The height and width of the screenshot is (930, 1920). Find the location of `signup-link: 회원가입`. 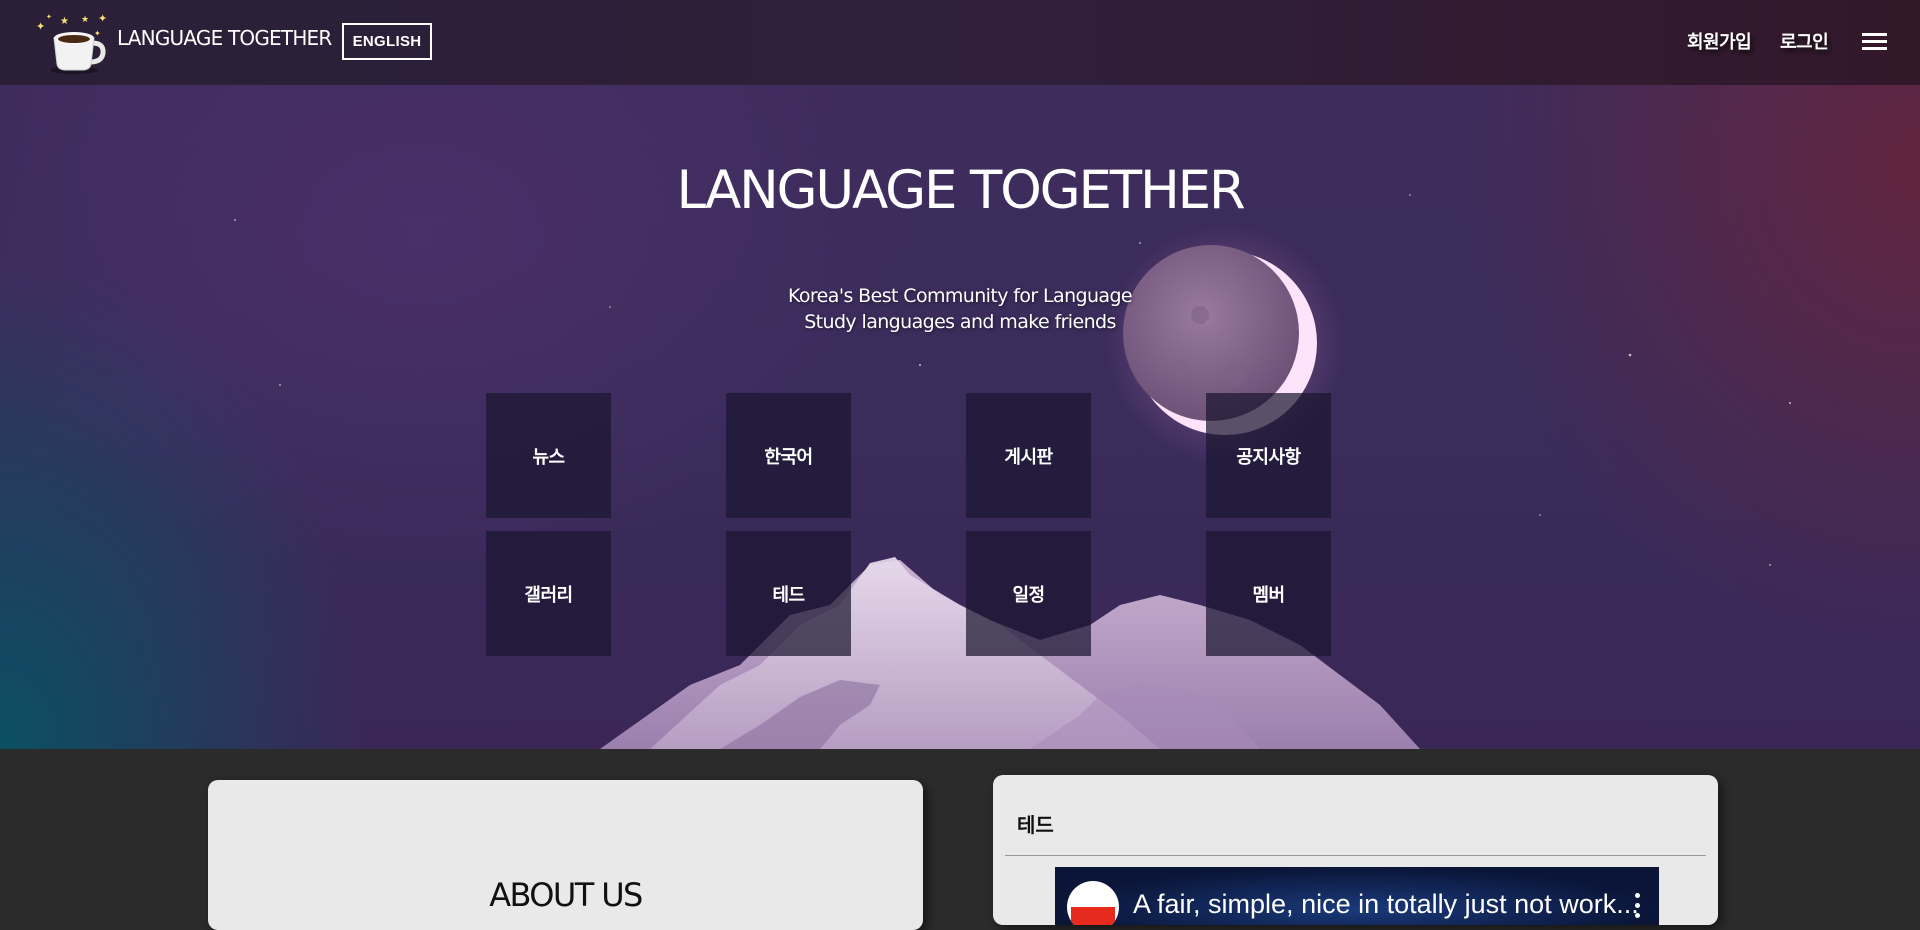

signup-link: 회원가입 is located at coordinates (1719, 41).